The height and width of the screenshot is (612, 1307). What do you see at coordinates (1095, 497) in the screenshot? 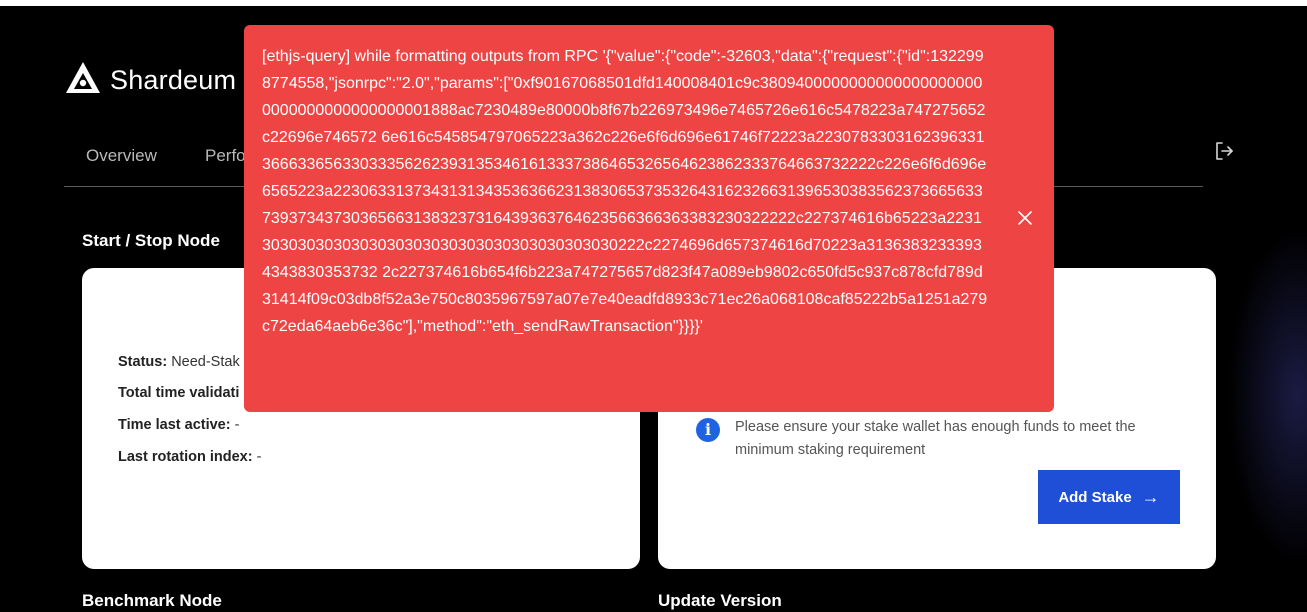
I see `add-stake-label: Add Stake` at bounding box center [1095, 497].